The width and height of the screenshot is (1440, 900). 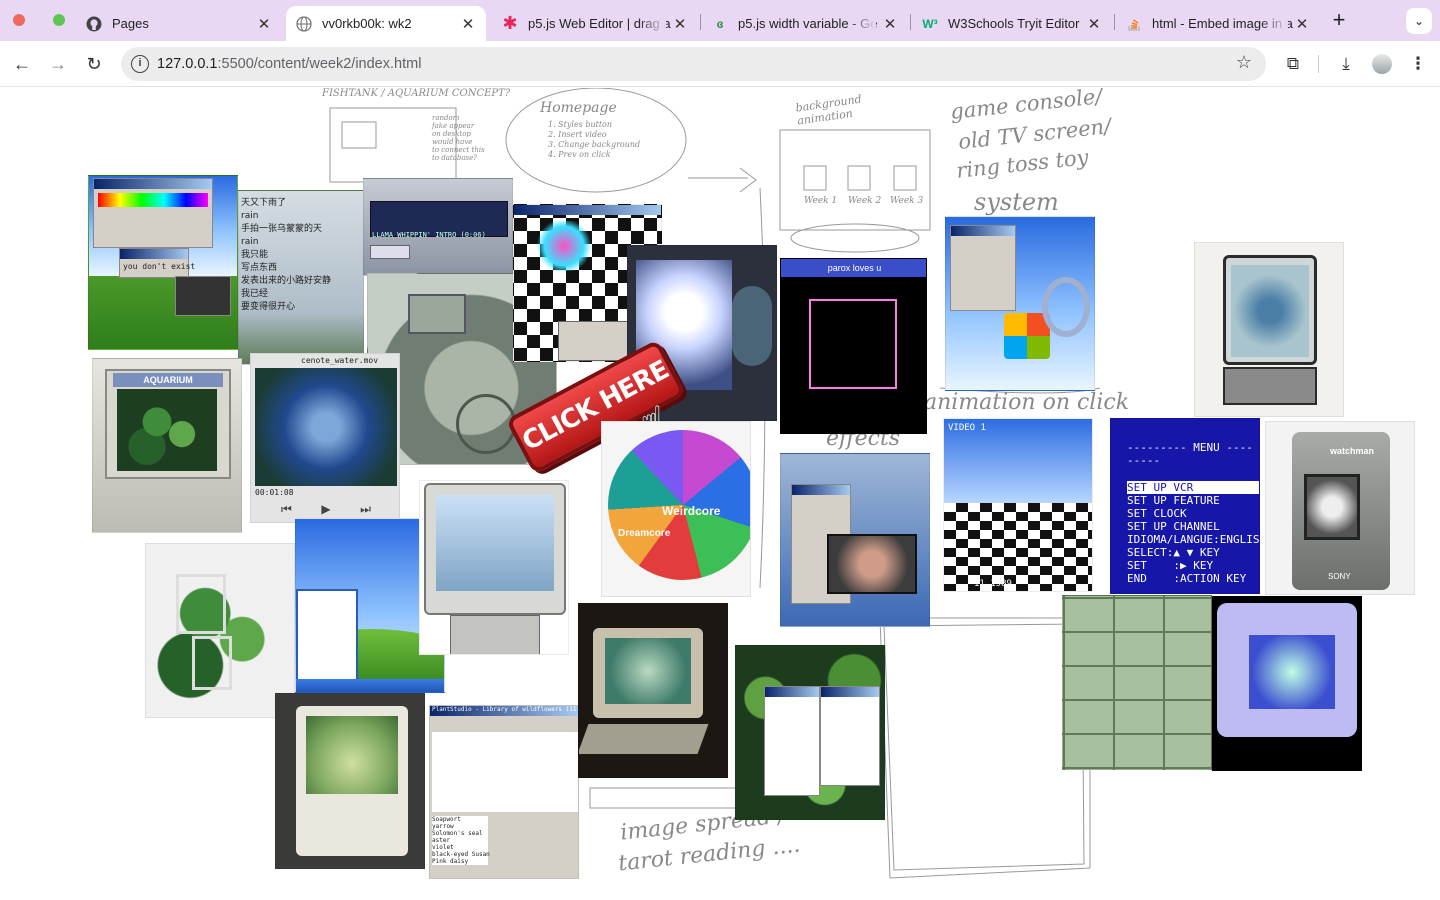 I want to click on url-host: 127.0.0.1, so click(x=187, y=64).